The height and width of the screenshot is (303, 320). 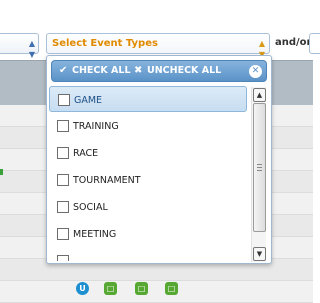 I want to click on dropdown-header: ✔ CHECK ALL ✖ UNCHECK ALL ✕, so click(x=159, y=71).